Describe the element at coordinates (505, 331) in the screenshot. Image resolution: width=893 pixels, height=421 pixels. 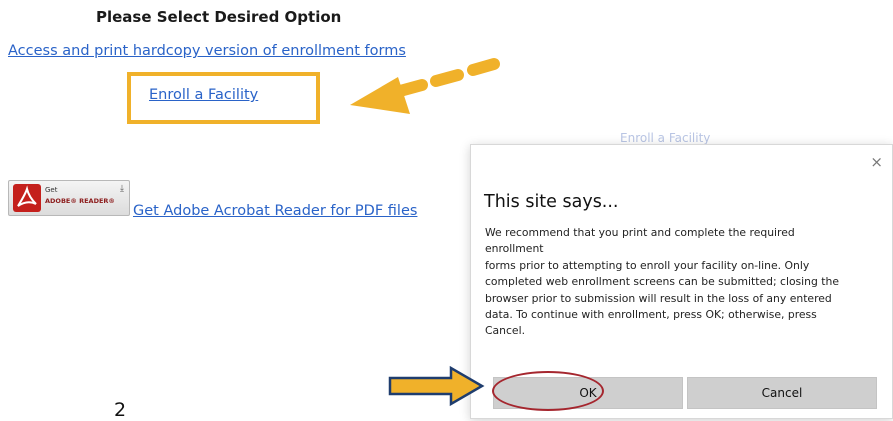
I see `dialog-message-line: Cancel.` at that location.